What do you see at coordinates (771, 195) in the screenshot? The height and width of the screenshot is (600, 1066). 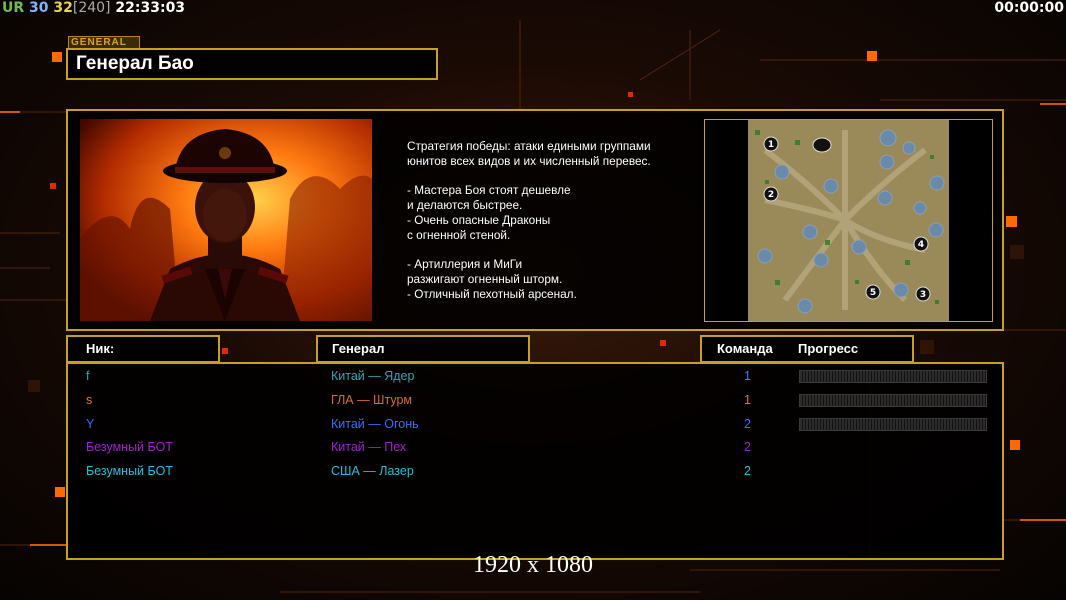 I see `map-slot: 2` at bounding box center [771, 195].